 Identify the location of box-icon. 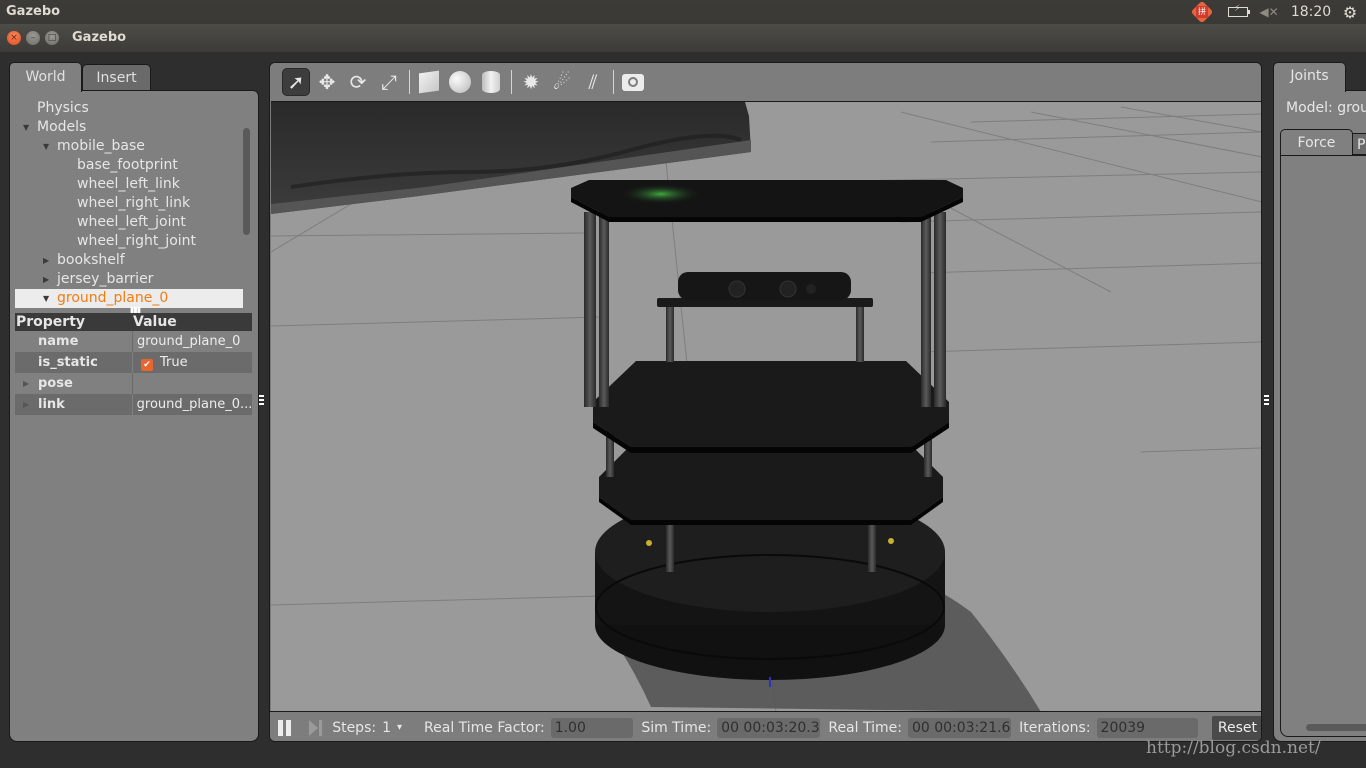
(429, 82).